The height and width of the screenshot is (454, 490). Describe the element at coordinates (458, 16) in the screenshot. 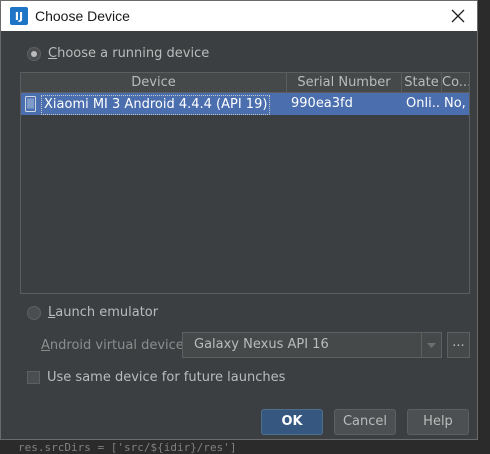

I see `close-icon` at that location.